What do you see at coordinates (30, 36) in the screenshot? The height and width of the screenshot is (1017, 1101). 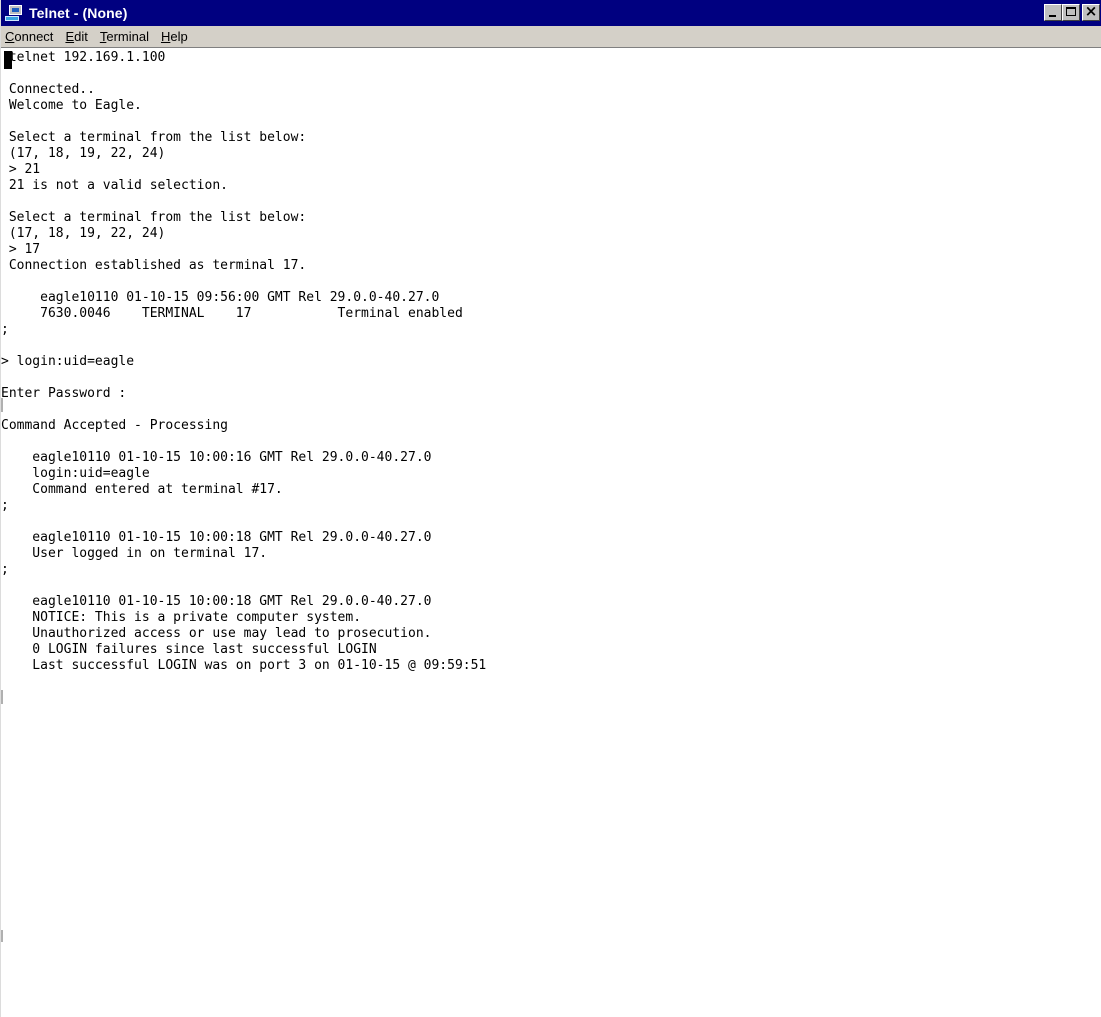 I see `menu-connect: Connect` at bounding box center [30, 36].